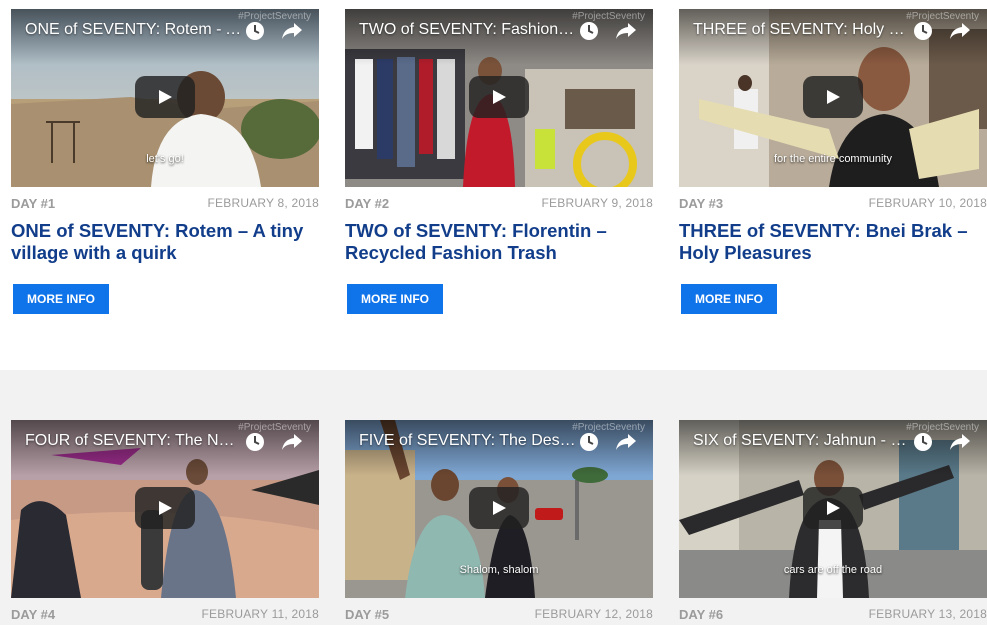 The image size is (987, 625). What do you see at coordinates (61, 299) in the screenshot?
I see `more-info-button-1: MORE INFO` at bounding box center [61, 299].